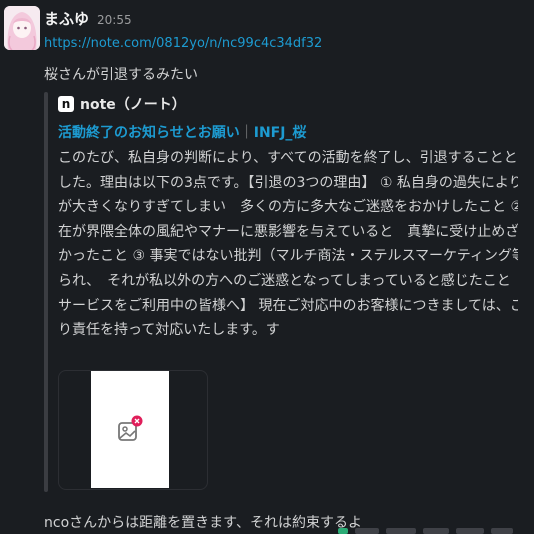 This screenshot has height=534, width=534. Describe the element at coordinates (280, 133) in the screenshot. I see `preview-title-author: INFJ_桜` at that location.